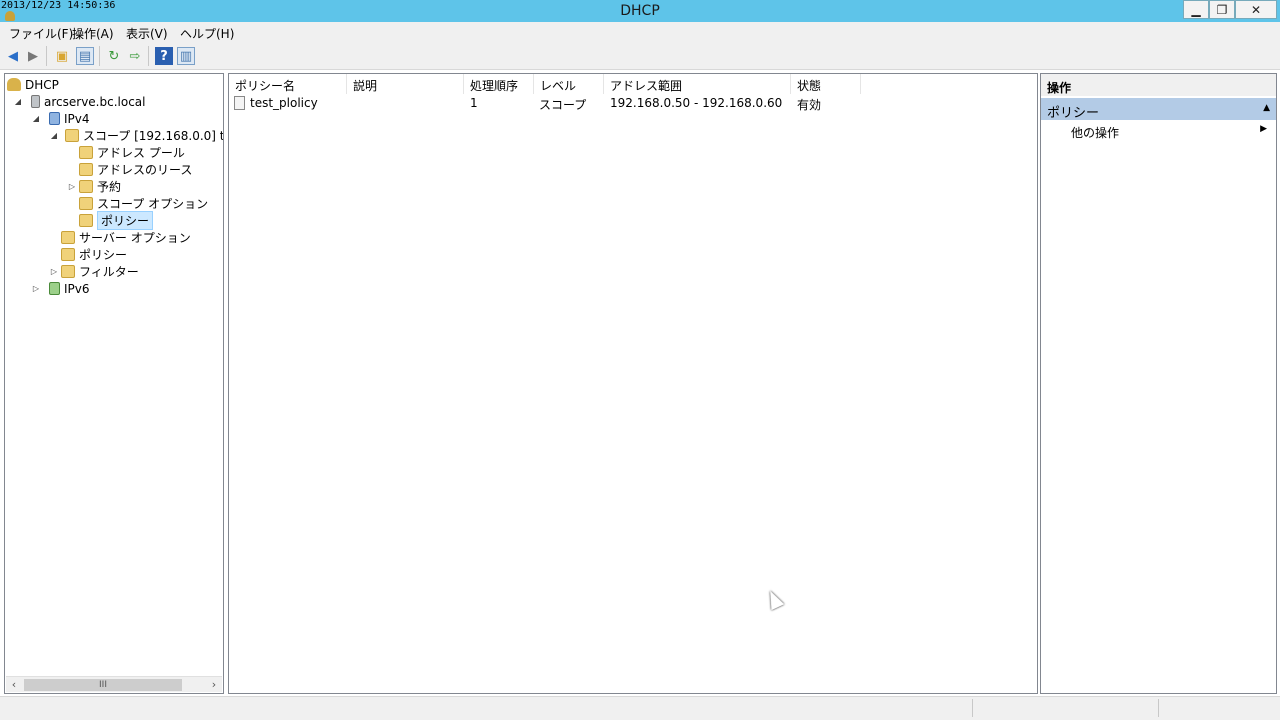  I want to click on cell-order: 1, so click(474, 103).